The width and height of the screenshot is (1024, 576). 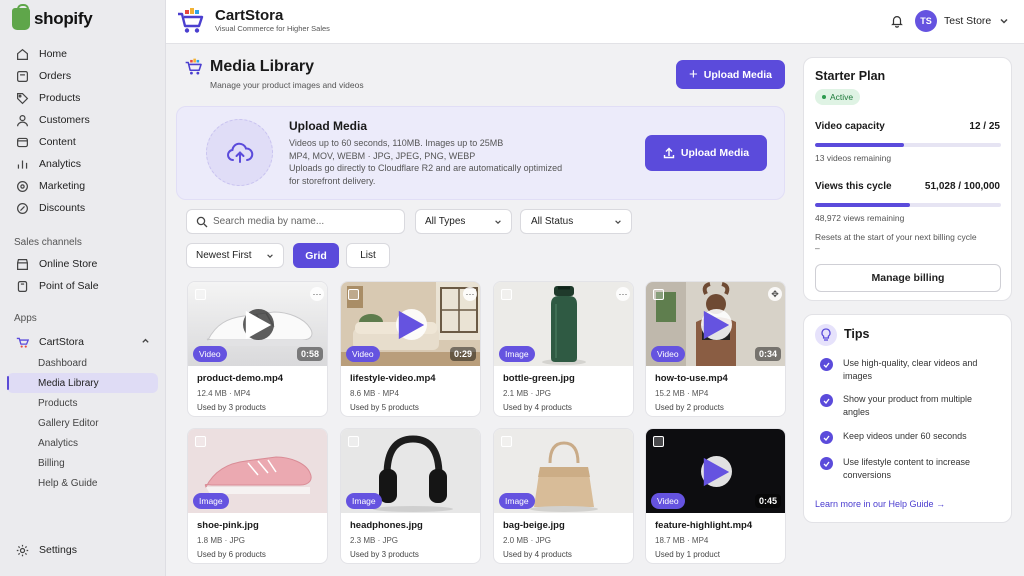 What do you see at coordinates (906, 406) in the screenshot?
I see `tip-item: Show your product from multiple angles` at bounding box center [906, 406].